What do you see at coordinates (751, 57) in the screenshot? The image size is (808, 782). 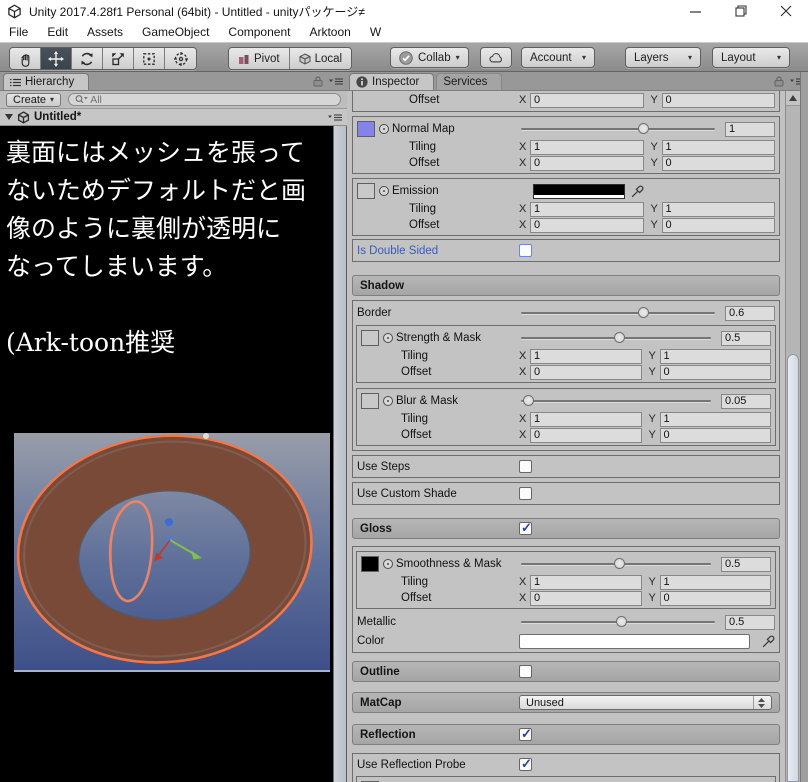 I see `layout-dropdown: Layout ▾` at bounding box center [751, 57].